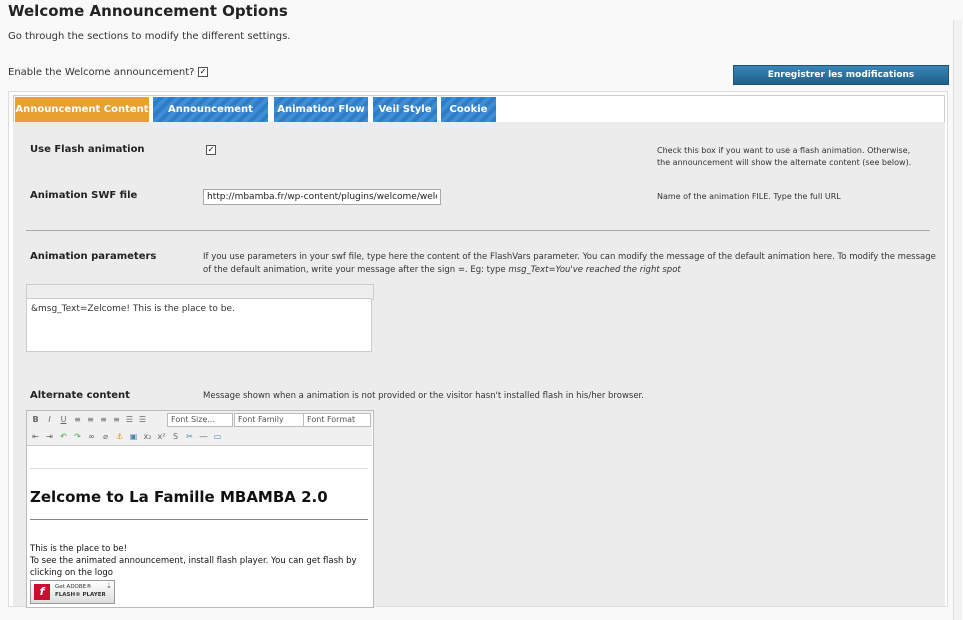 Image resolution: width=963 pixels, height=620 pixels. I want to click on align-left-icon: ≡, so click(77, 419).